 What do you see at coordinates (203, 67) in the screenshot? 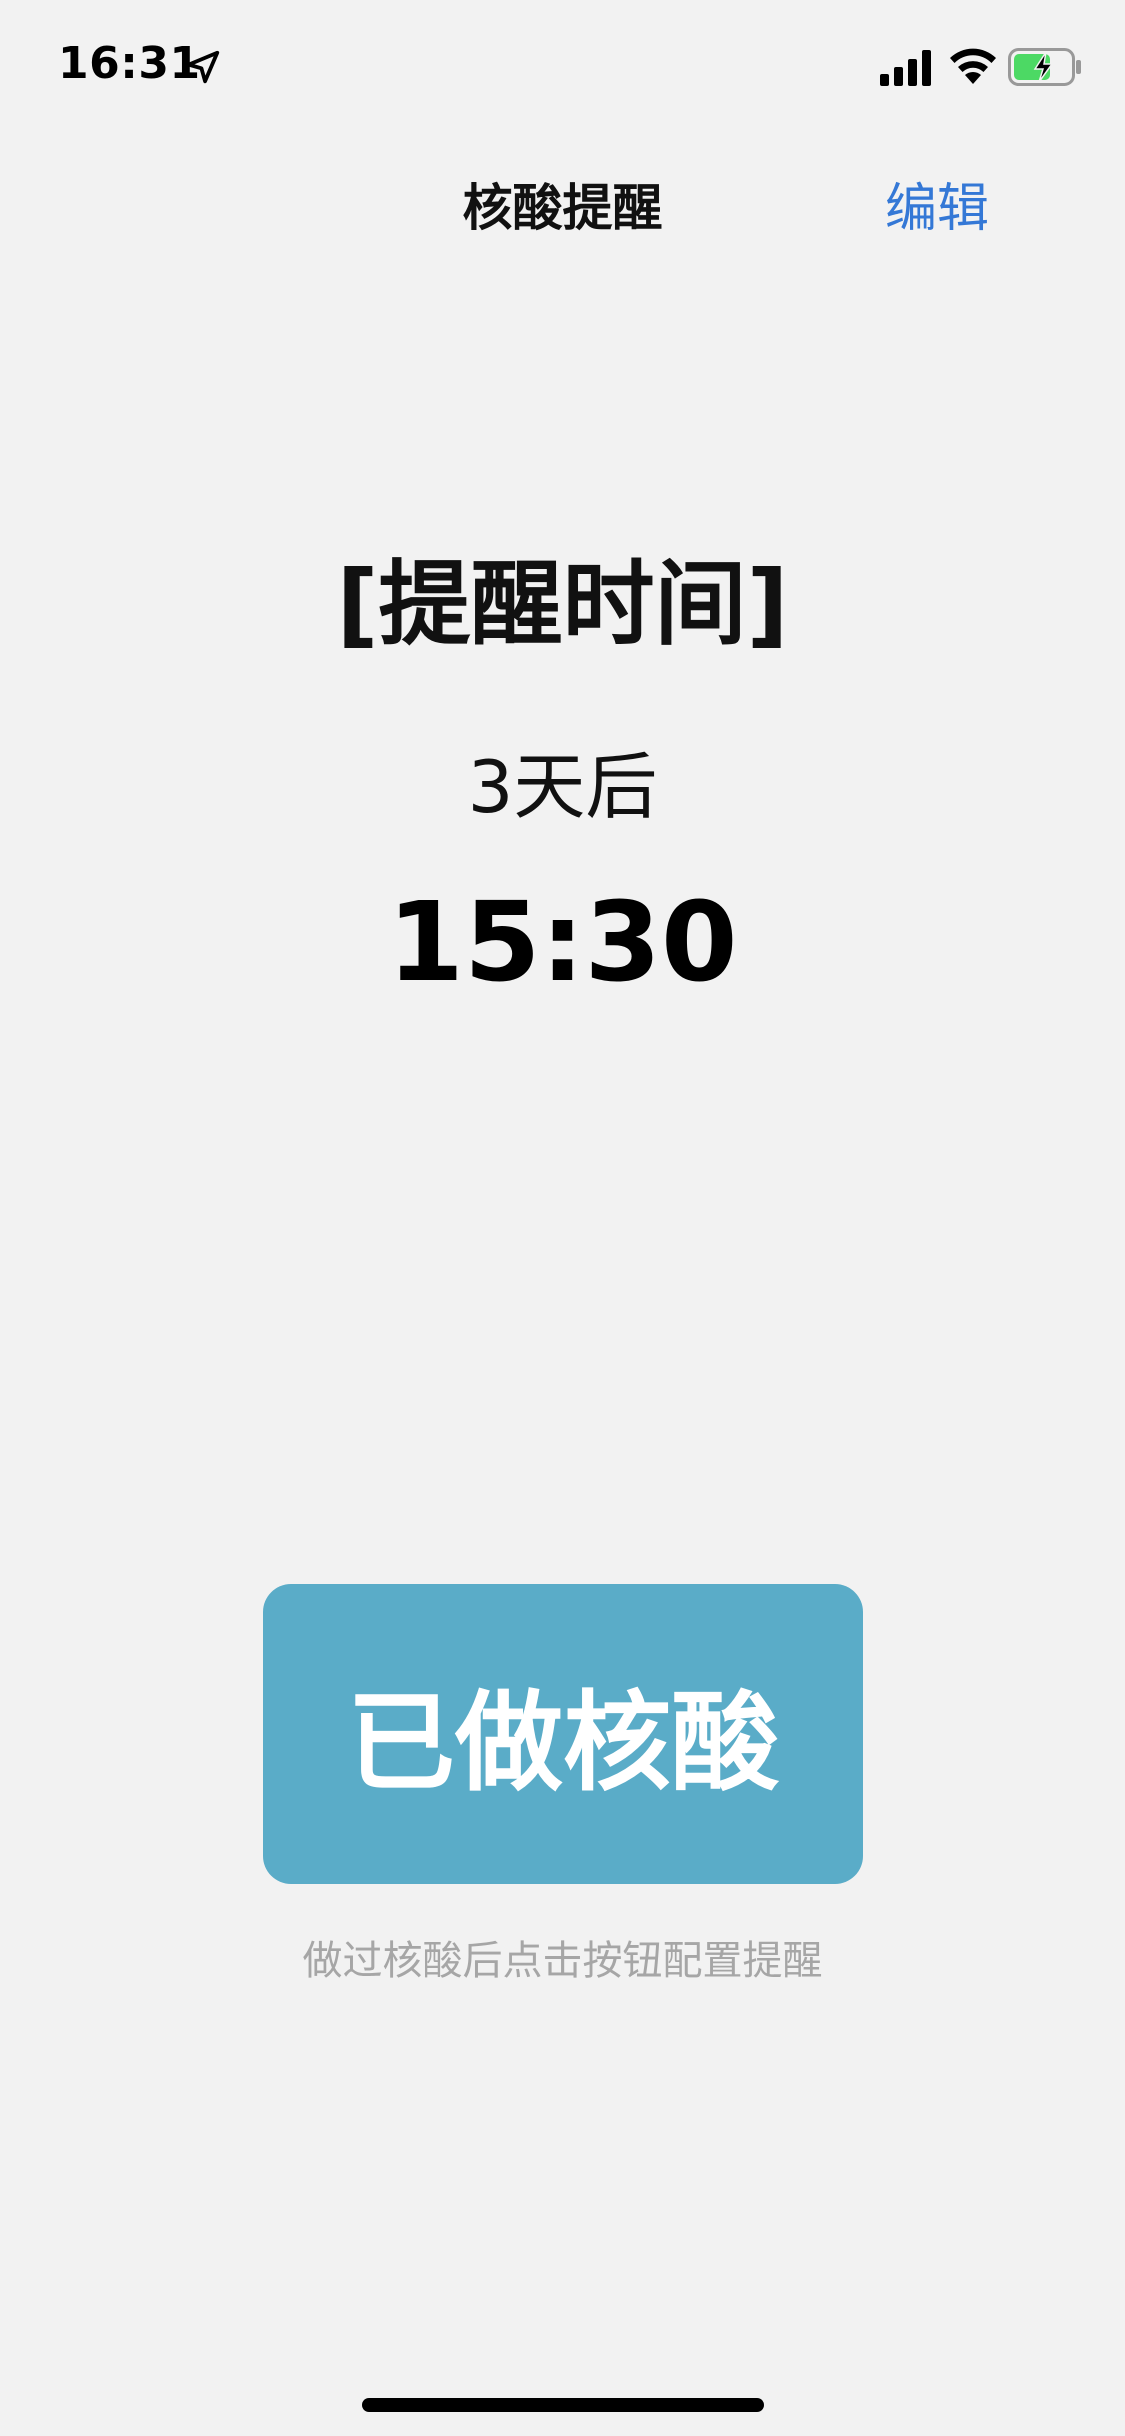
I see `location-arrow-icon` at bounding box center [203, 67].